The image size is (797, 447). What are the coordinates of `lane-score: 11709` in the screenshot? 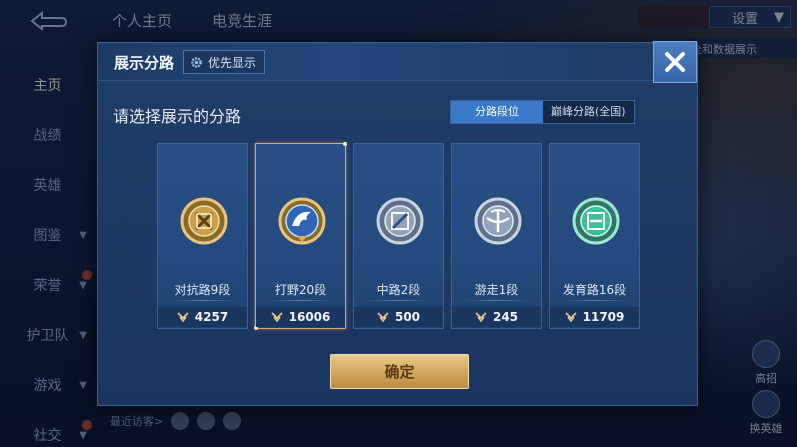 It's located at (594, 317).